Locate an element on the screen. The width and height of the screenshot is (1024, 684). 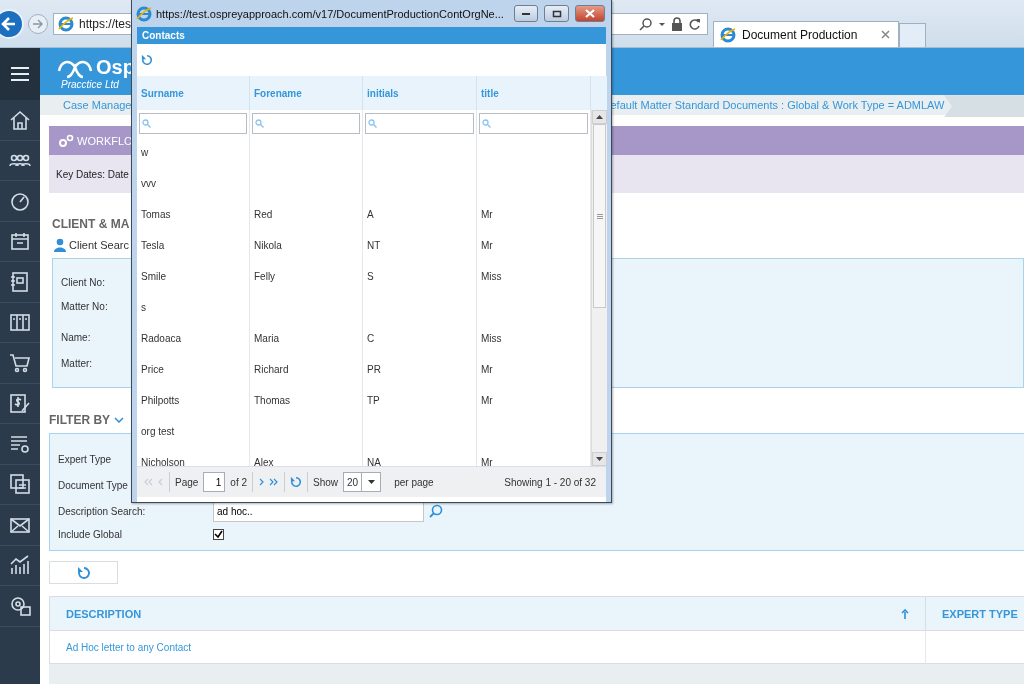
column-header: initials is located at coordinates (420, 93).